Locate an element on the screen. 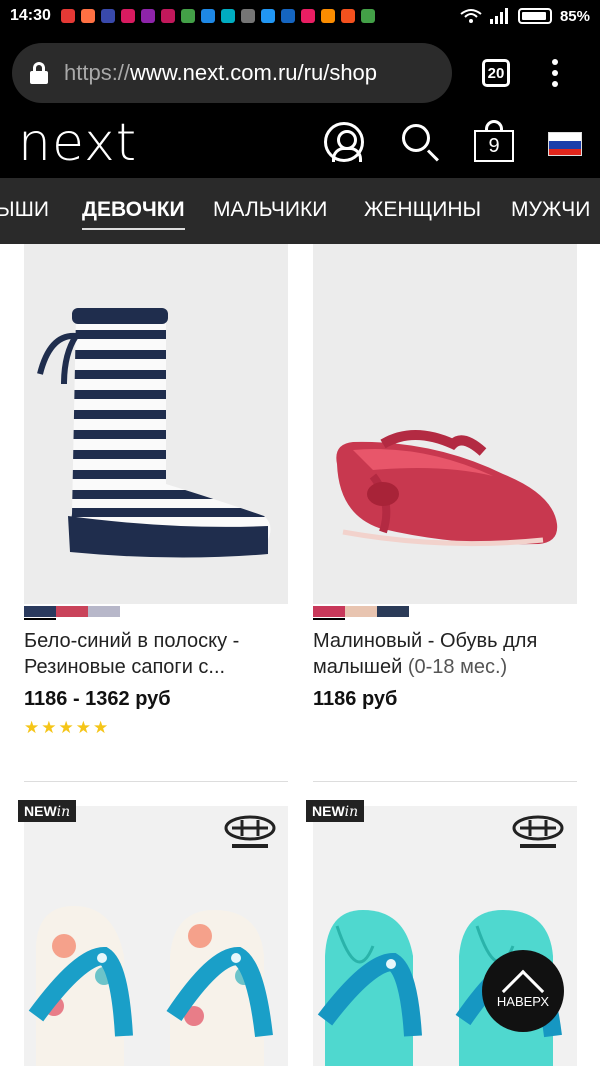  url-text: https://www.next.com.ru/ru/shop is located at coordinates (220, 73).